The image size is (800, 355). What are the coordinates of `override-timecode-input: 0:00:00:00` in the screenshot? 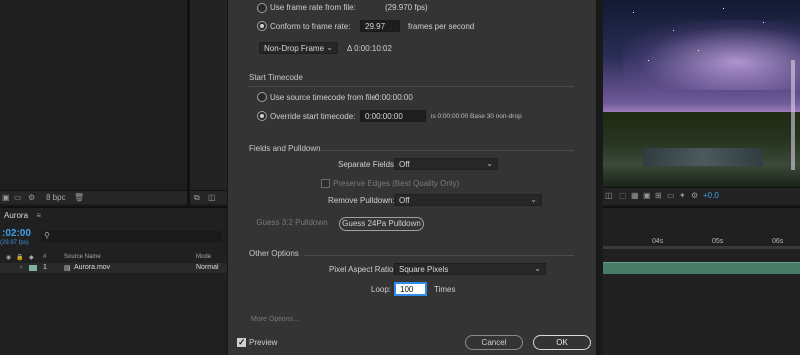 It's located at (393, 116).